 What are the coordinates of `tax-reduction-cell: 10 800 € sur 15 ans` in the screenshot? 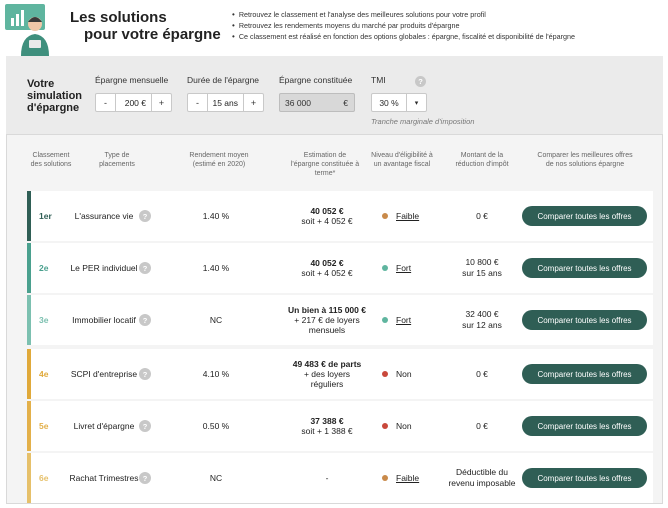 It's located at (482, 268).